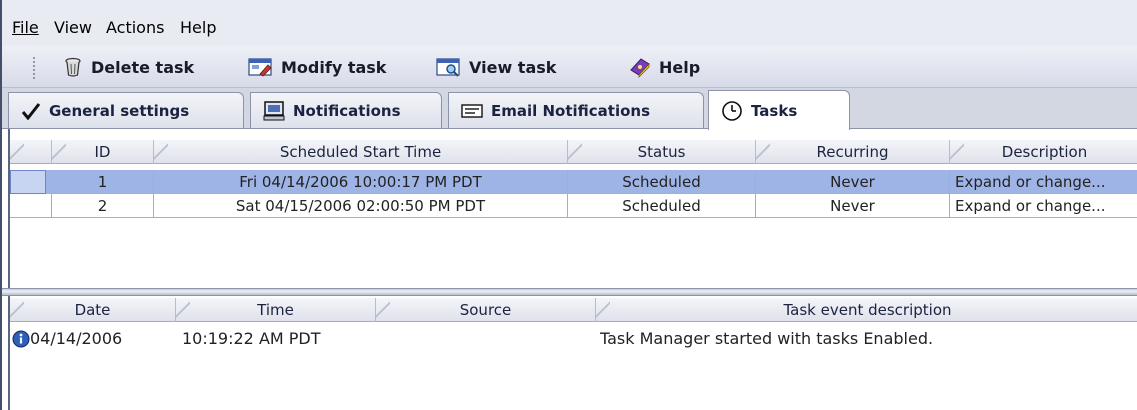 The width and height of the screenshot is (1137, 410). Describe the element at coordinates (767, 338) in the screenshot. I see `event-description-cell: Task Manager started with tasks Enabled.` at that location.